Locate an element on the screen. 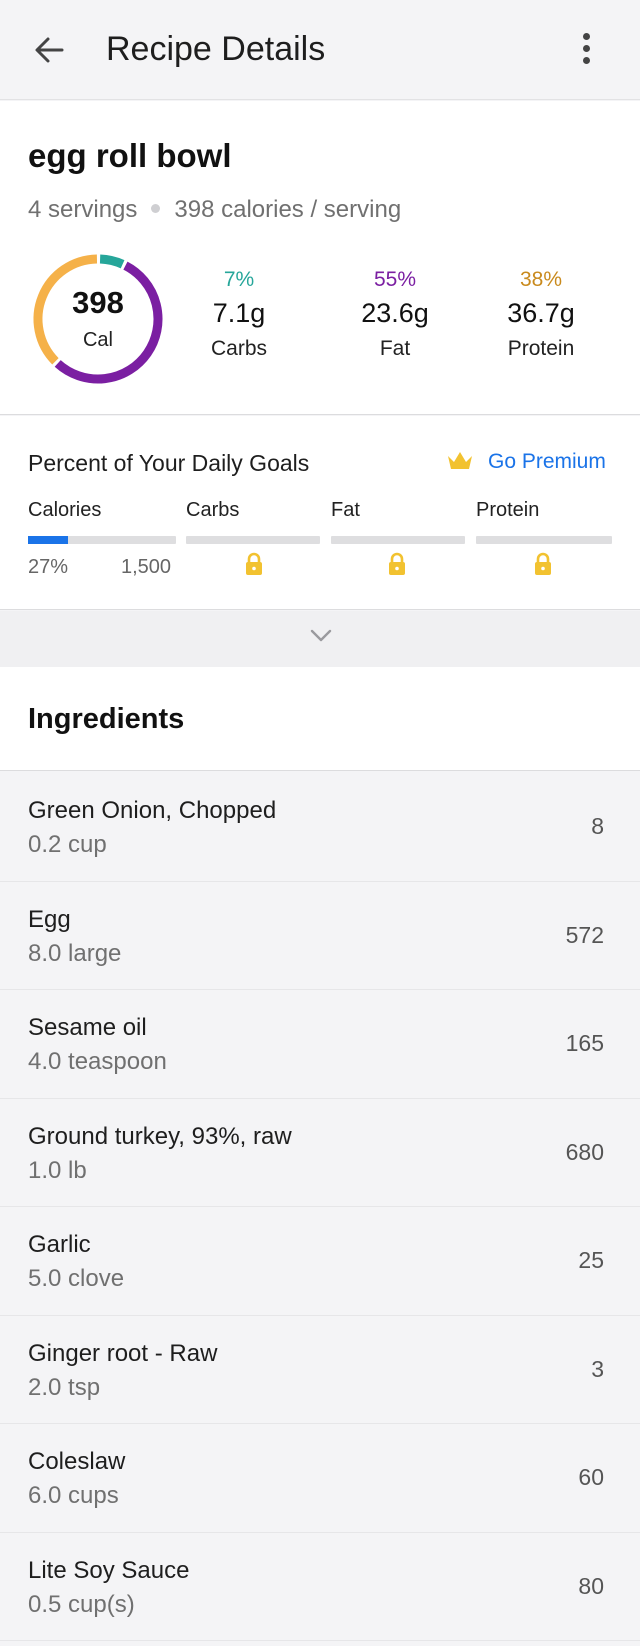 This screenshot has width=640, height=1646. recipe-name: egg roll bowl is located at coordinates (130, 155).